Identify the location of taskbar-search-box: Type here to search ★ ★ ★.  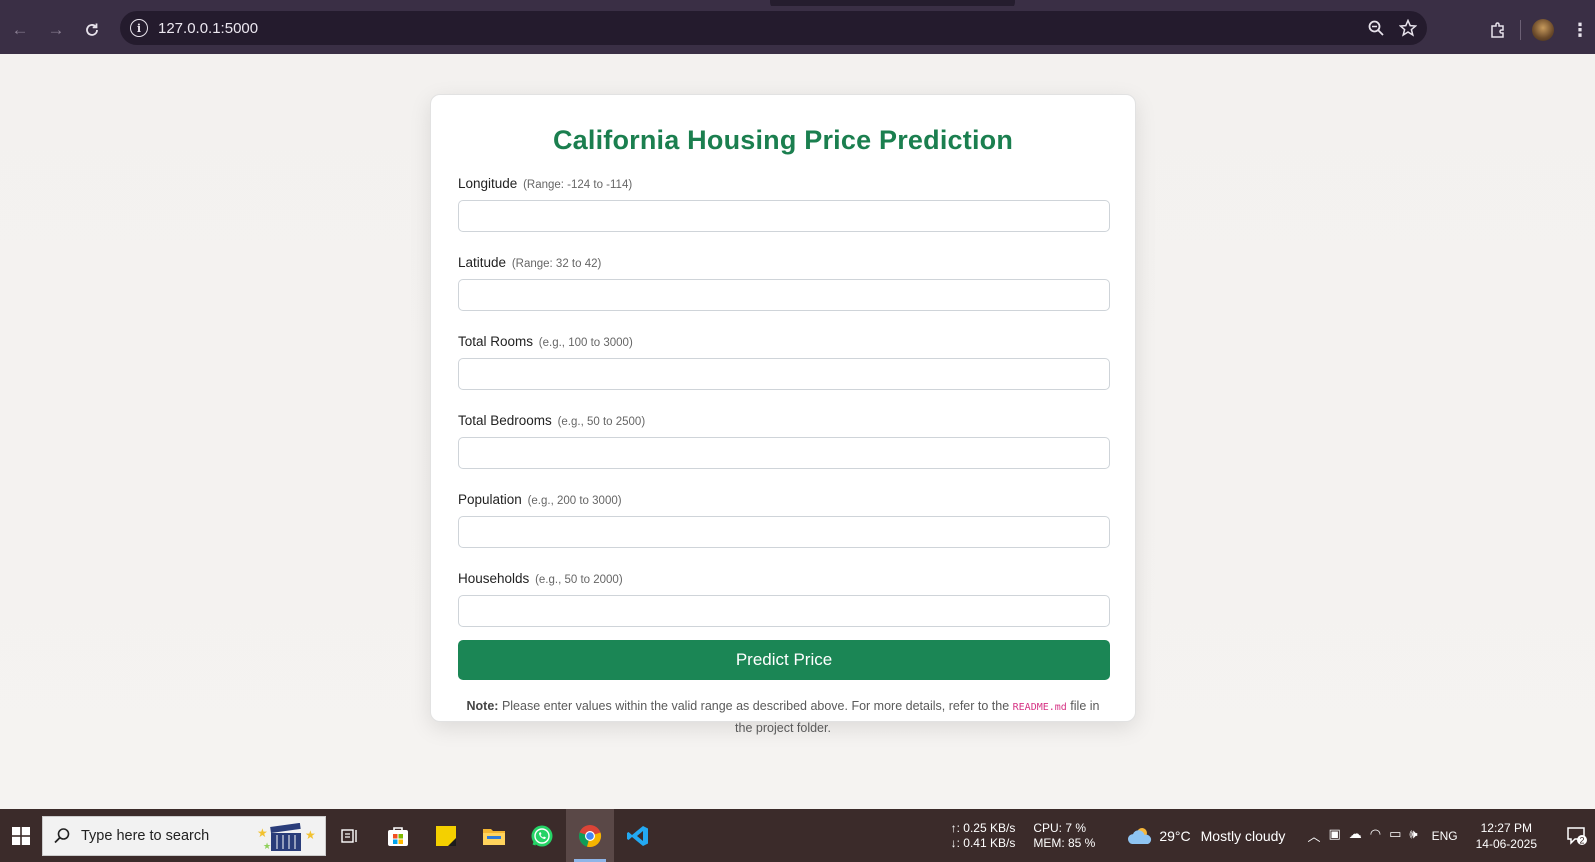
(184, 835).